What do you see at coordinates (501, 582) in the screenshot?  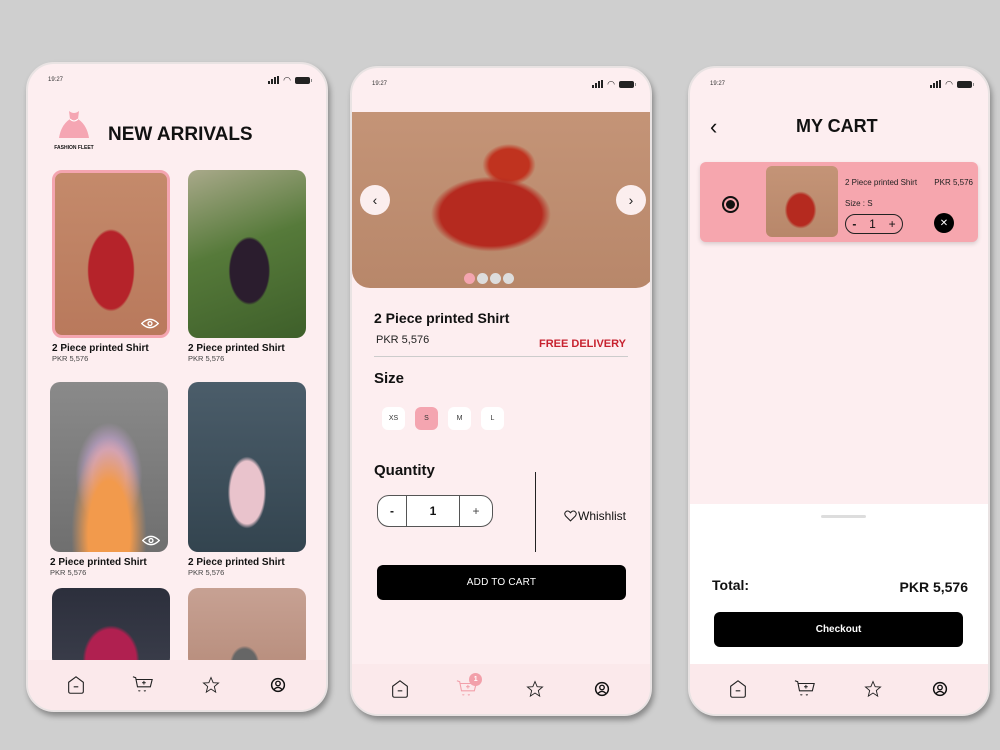 I see `add-to-cart-button: ADD TO CART` at bounding box center [501, 582].